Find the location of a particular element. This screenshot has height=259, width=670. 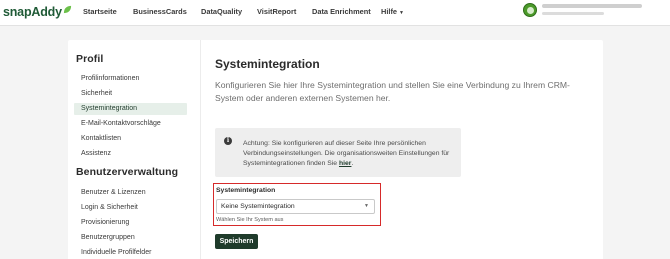

sidebar-heading-benutzerverwaltung: Benutzerverwaltung is located at coordinates (127, 172).